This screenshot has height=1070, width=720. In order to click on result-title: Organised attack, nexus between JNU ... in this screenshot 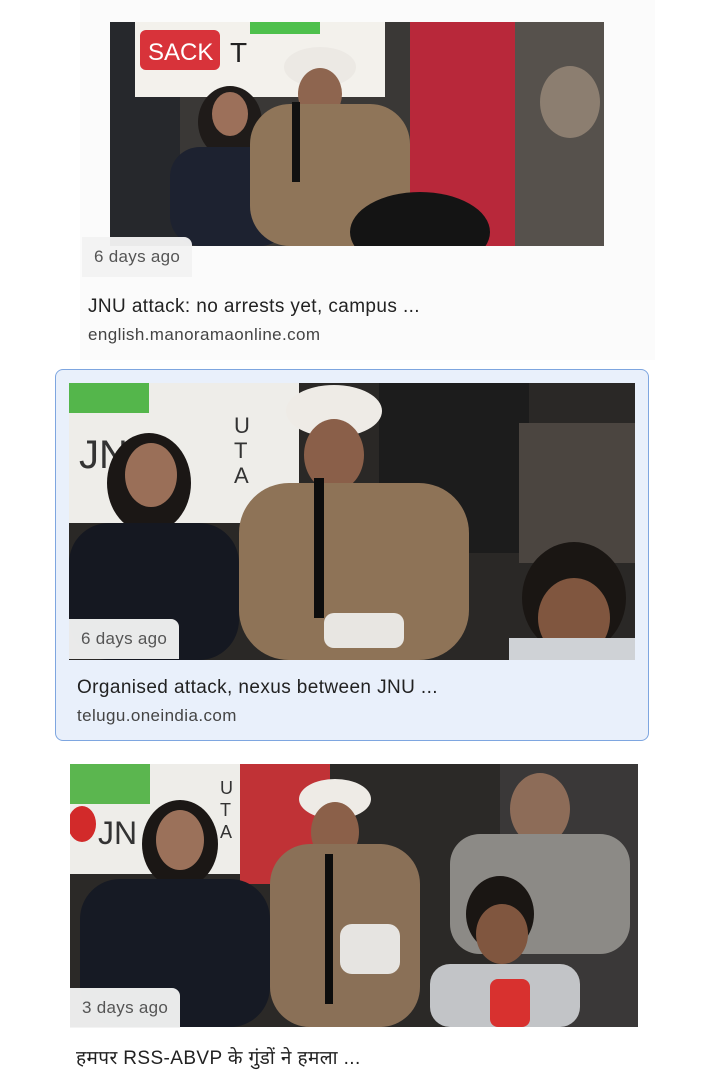, I will do `click(257, 688)`.